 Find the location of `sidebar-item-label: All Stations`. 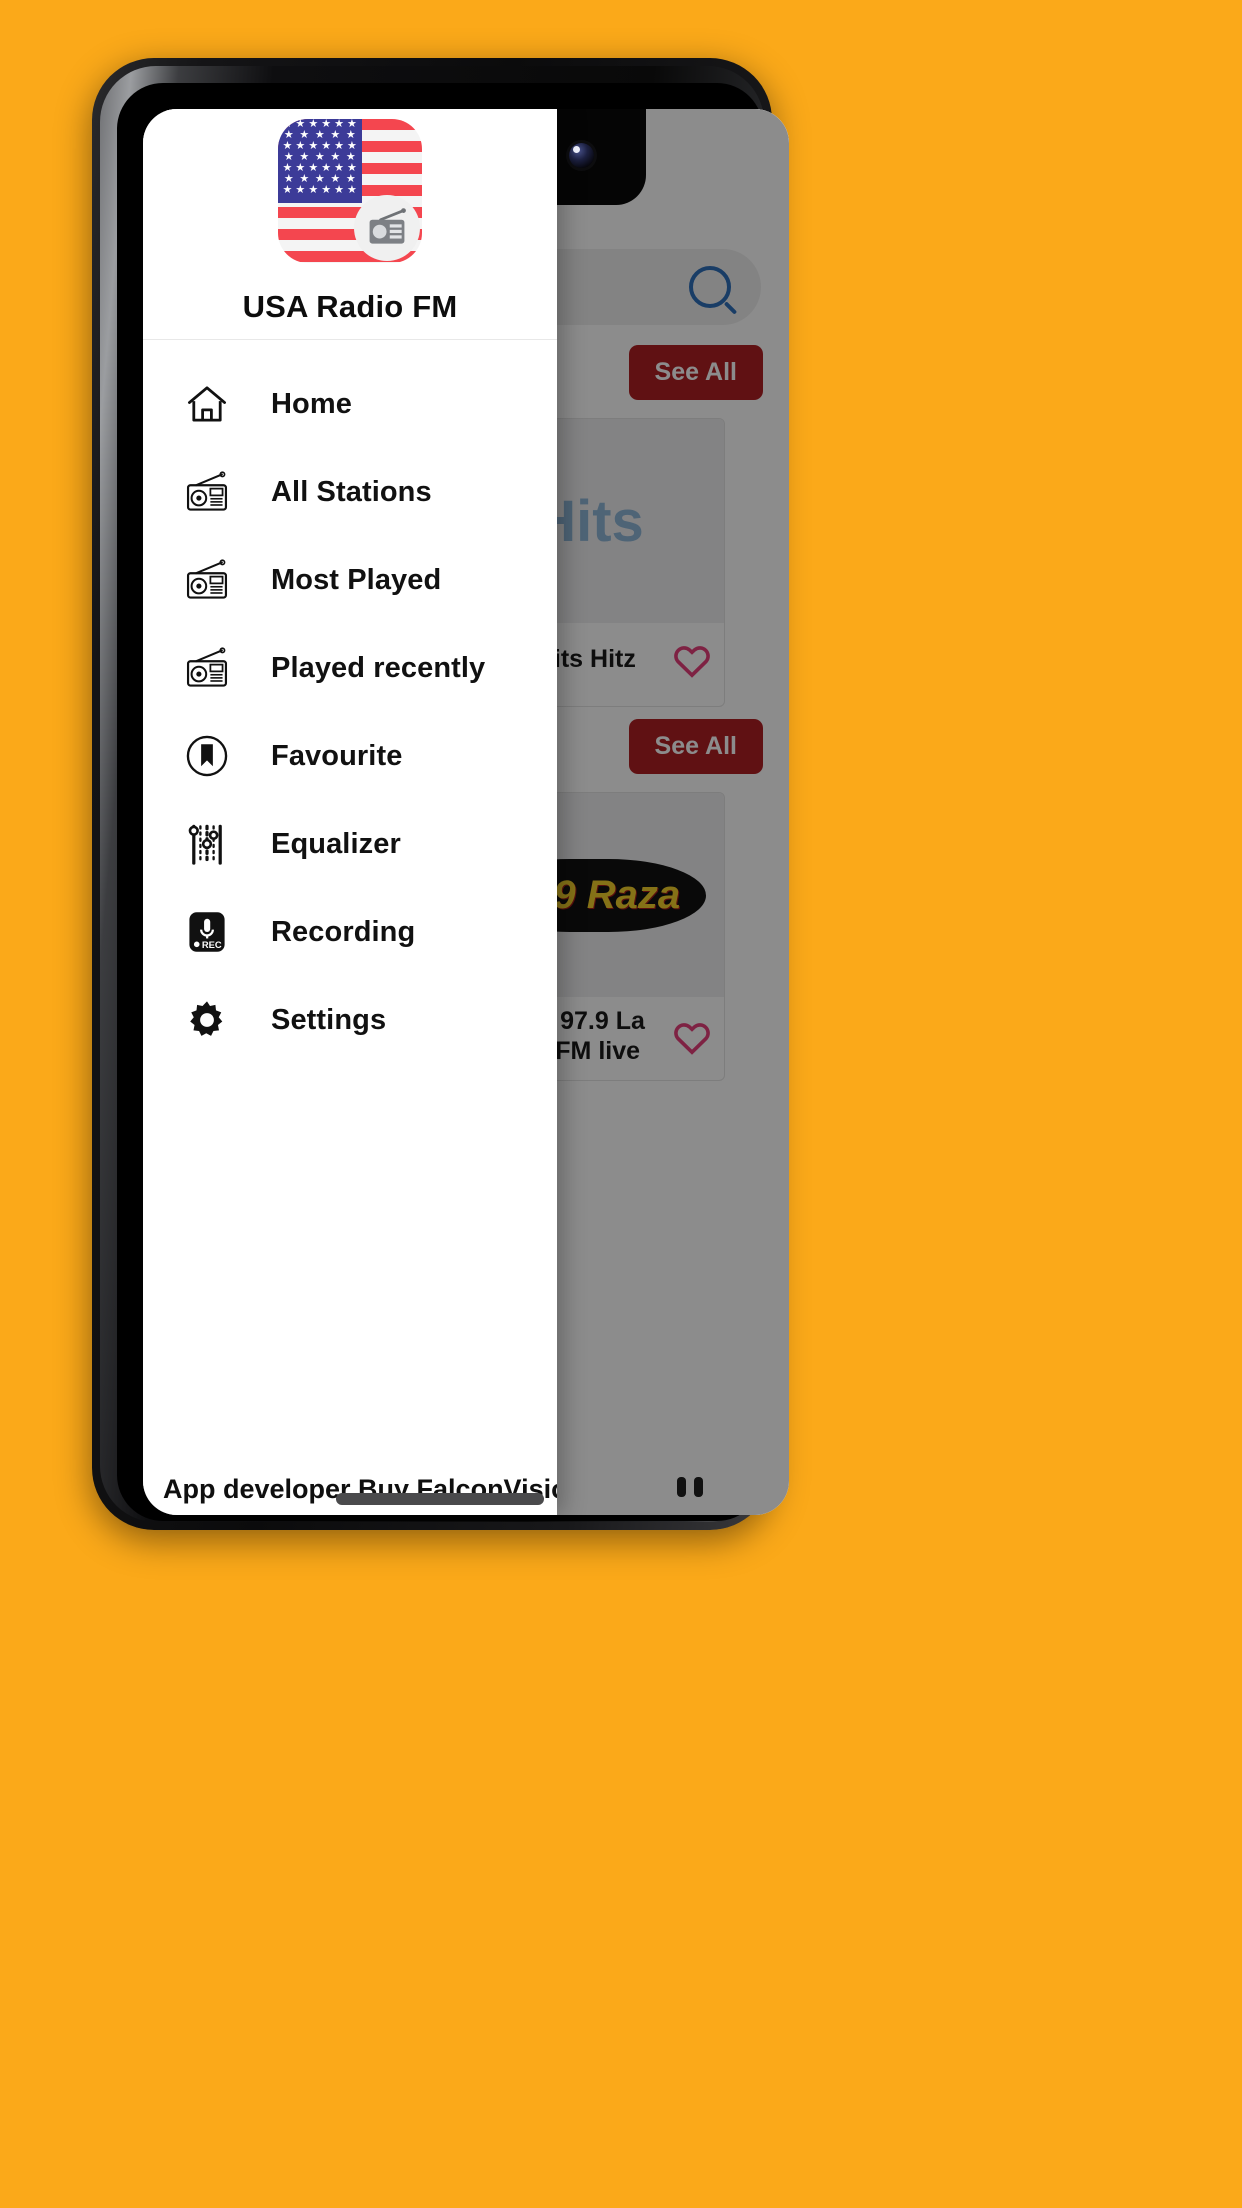

sidebar-item-label: All Stations is located at coordinates (351, 491).